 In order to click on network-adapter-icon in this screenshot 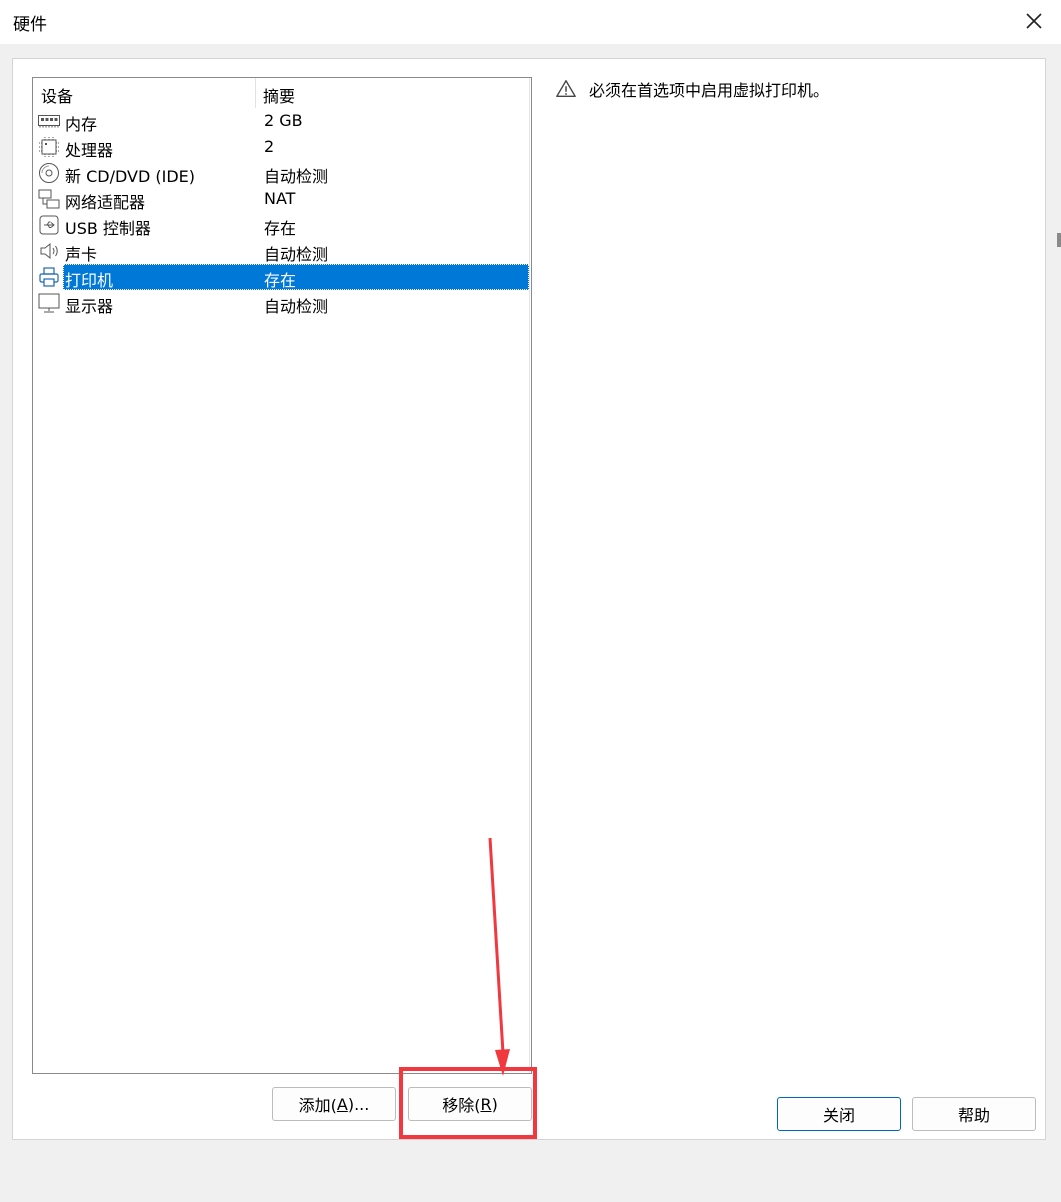, I will do `click(49, 199)`.